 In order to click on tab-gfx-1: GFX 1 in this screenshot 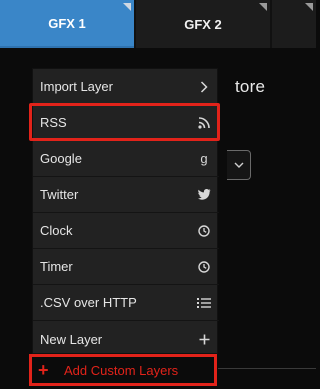, I will do `click(67, 24)`.